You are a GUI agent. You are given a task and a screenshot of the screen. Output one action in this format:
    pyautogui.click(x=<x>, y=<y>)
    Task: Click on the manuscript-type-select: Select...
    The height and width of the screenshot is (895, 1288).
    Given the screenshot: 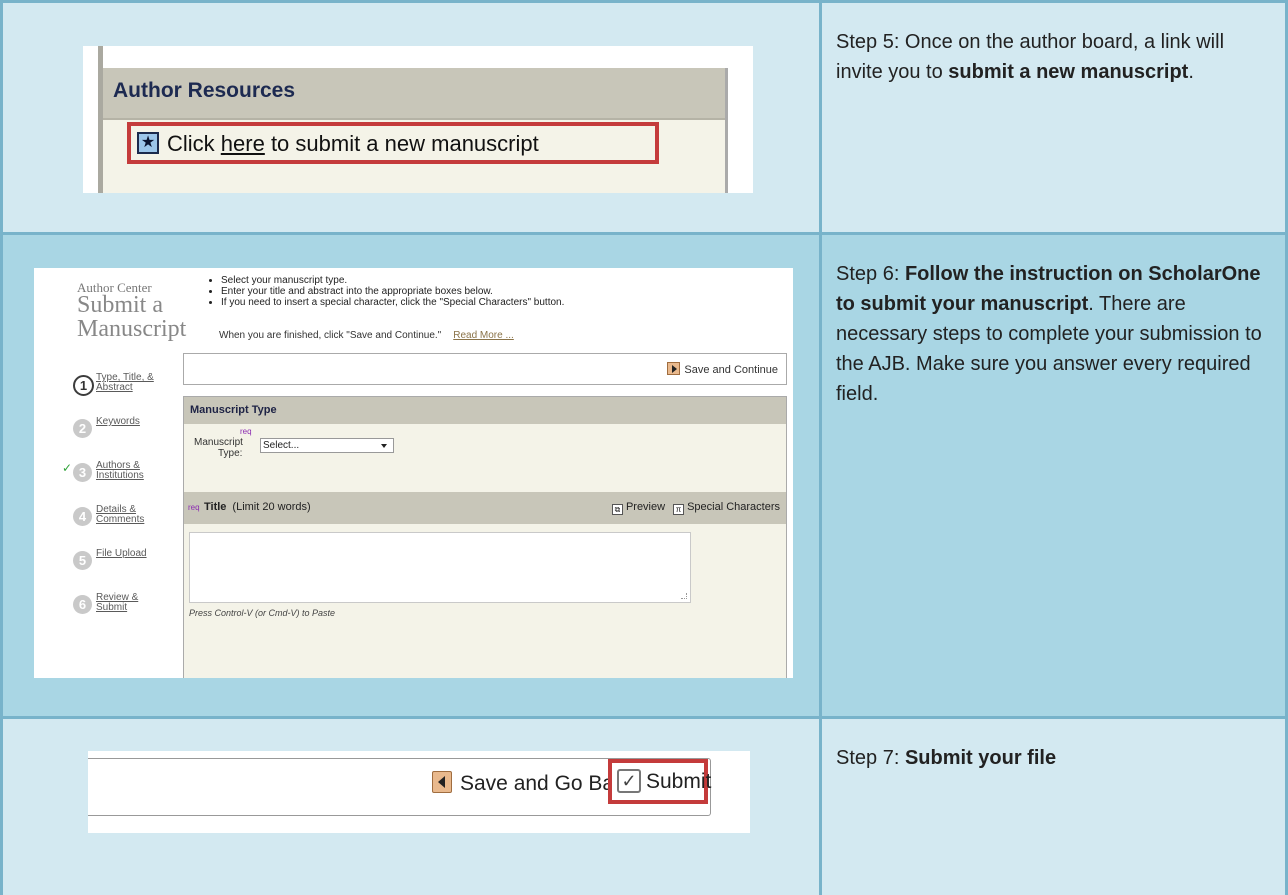 What is the action you would take?
    pyautogui.click(x=327, y=445)
    